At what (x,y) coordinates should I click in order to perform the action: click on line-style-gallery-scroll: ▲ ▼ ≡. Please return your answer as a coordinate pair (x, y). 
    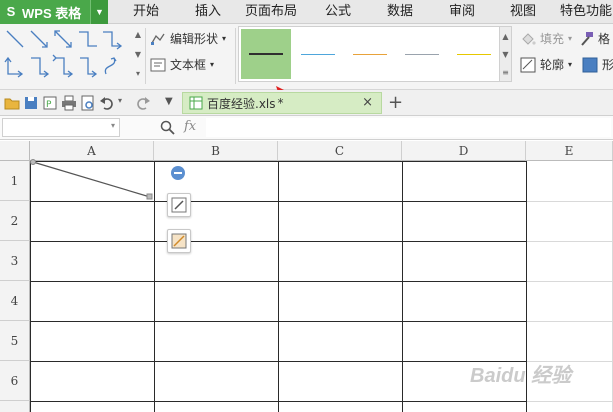
    Looking at the image, I should click on (506, 54).